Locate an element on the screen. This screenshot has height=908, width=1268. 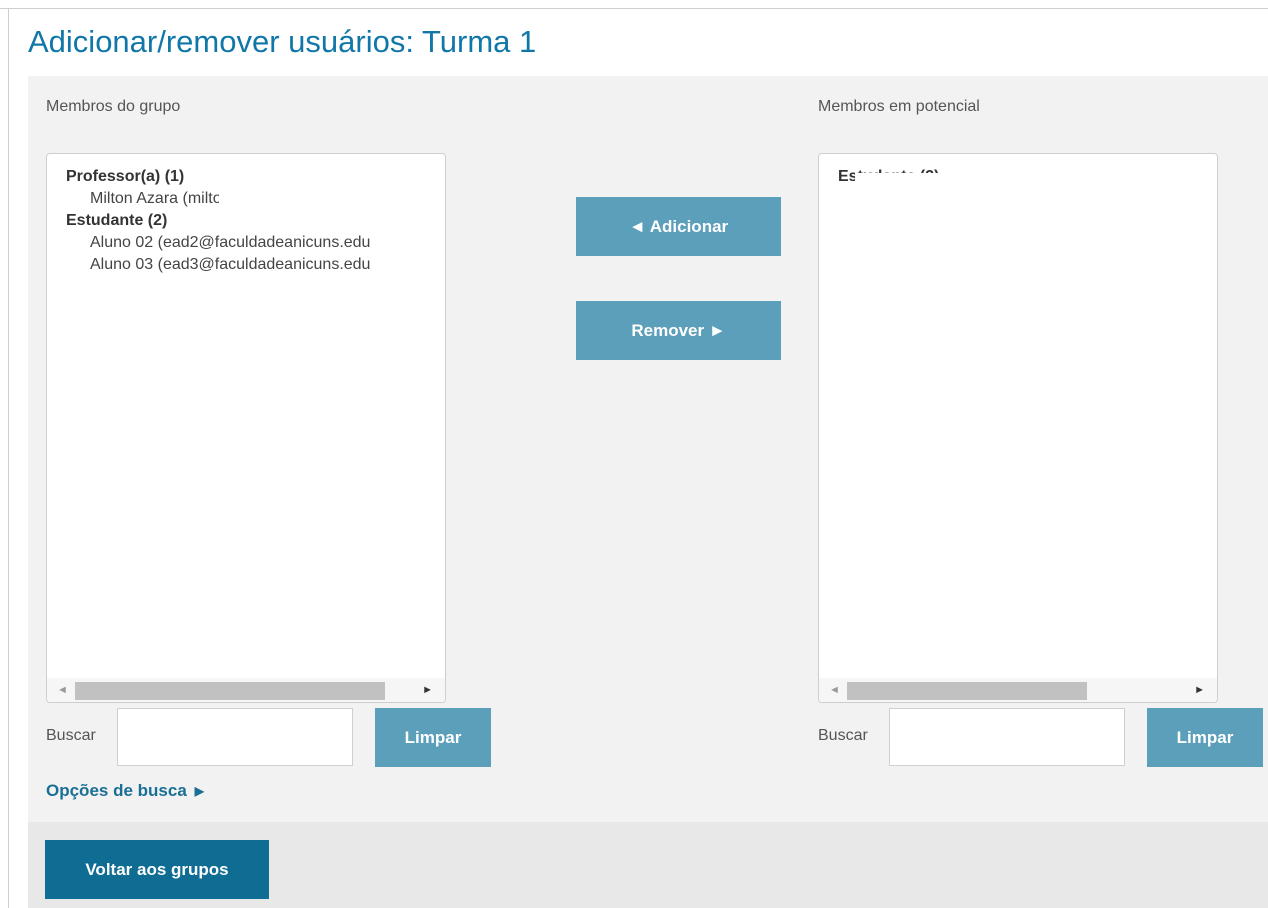
back-to-groups-button: Voltar aos grupos is located at coordinates (157, 869).